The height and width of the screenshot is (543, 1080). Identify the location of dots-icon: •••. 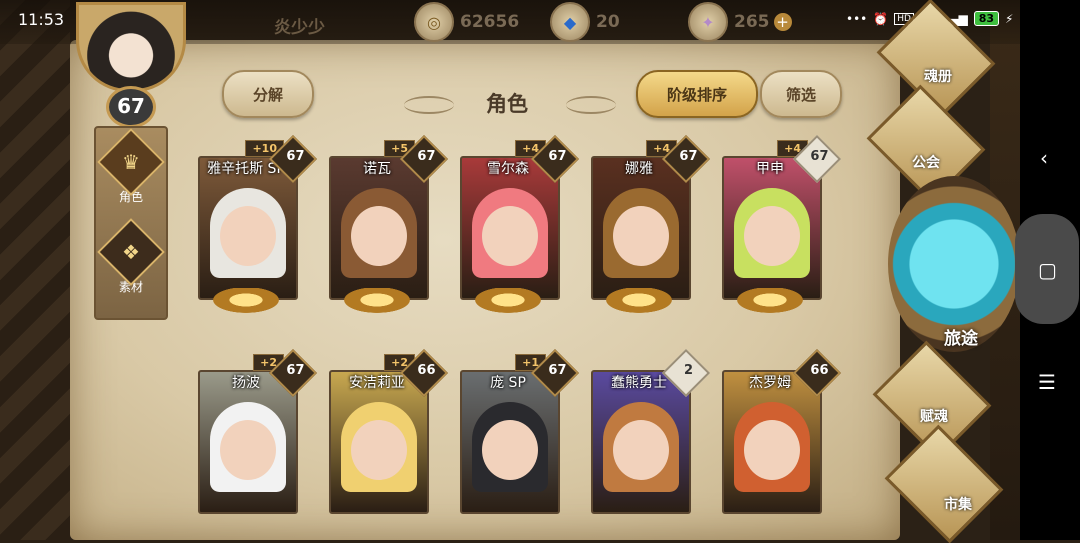
(857, 18).